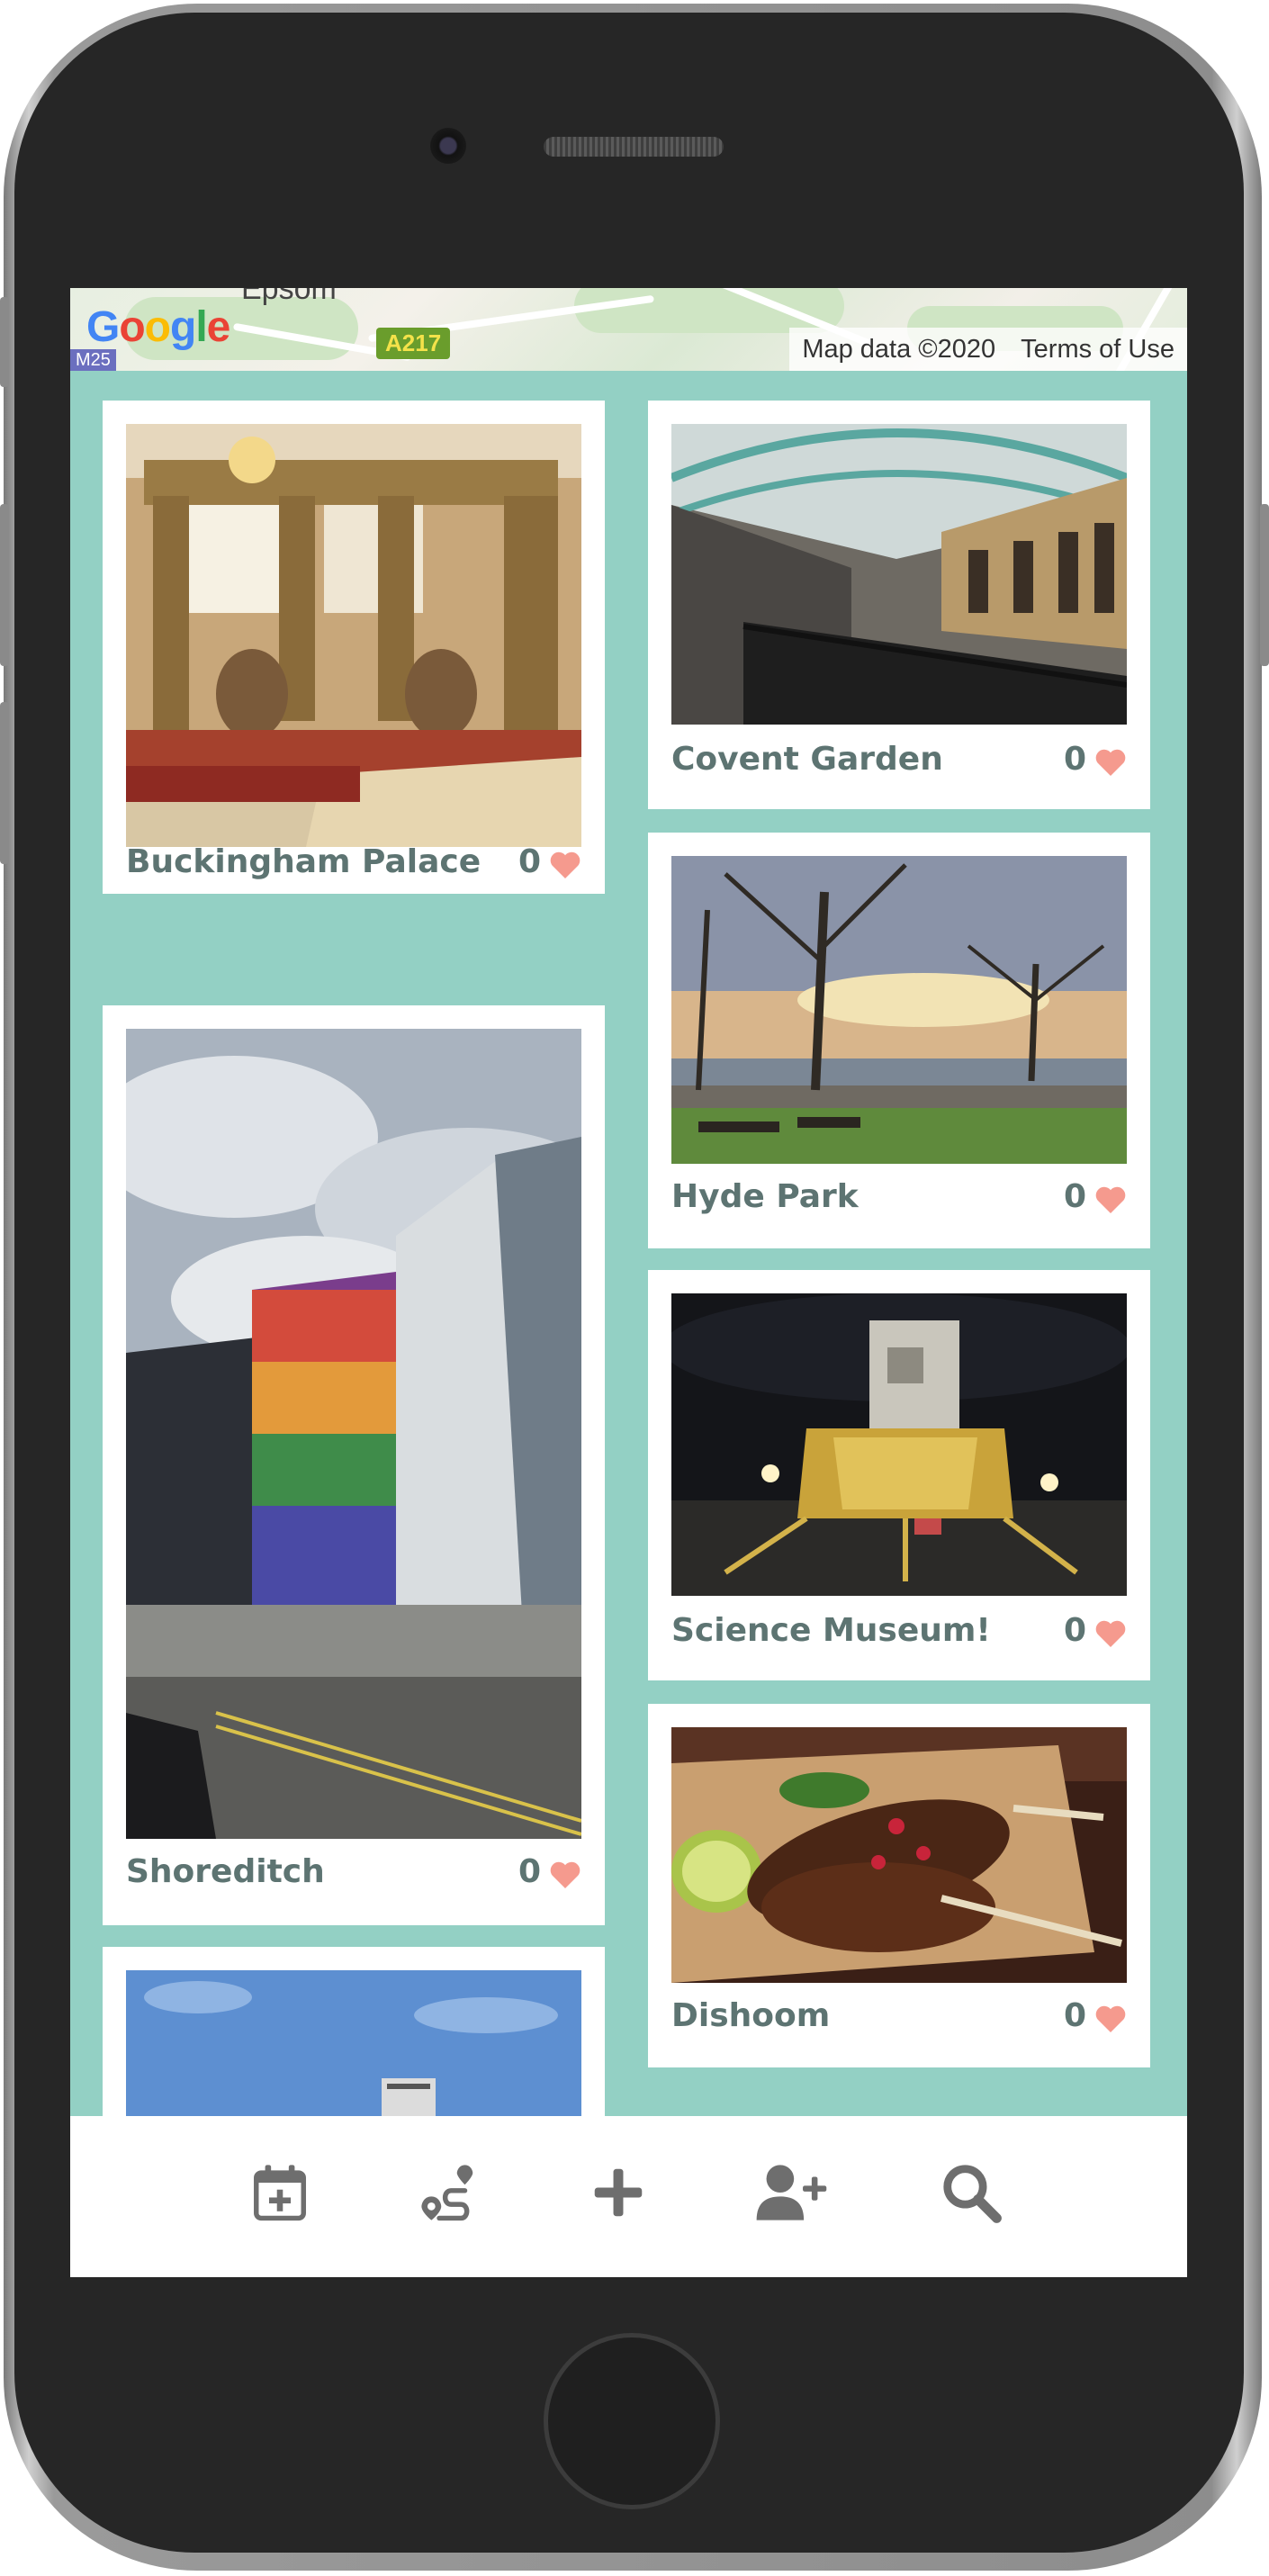  I want to click on place-card-hyde-park: Hyde Park 0, so click(899, 1040).